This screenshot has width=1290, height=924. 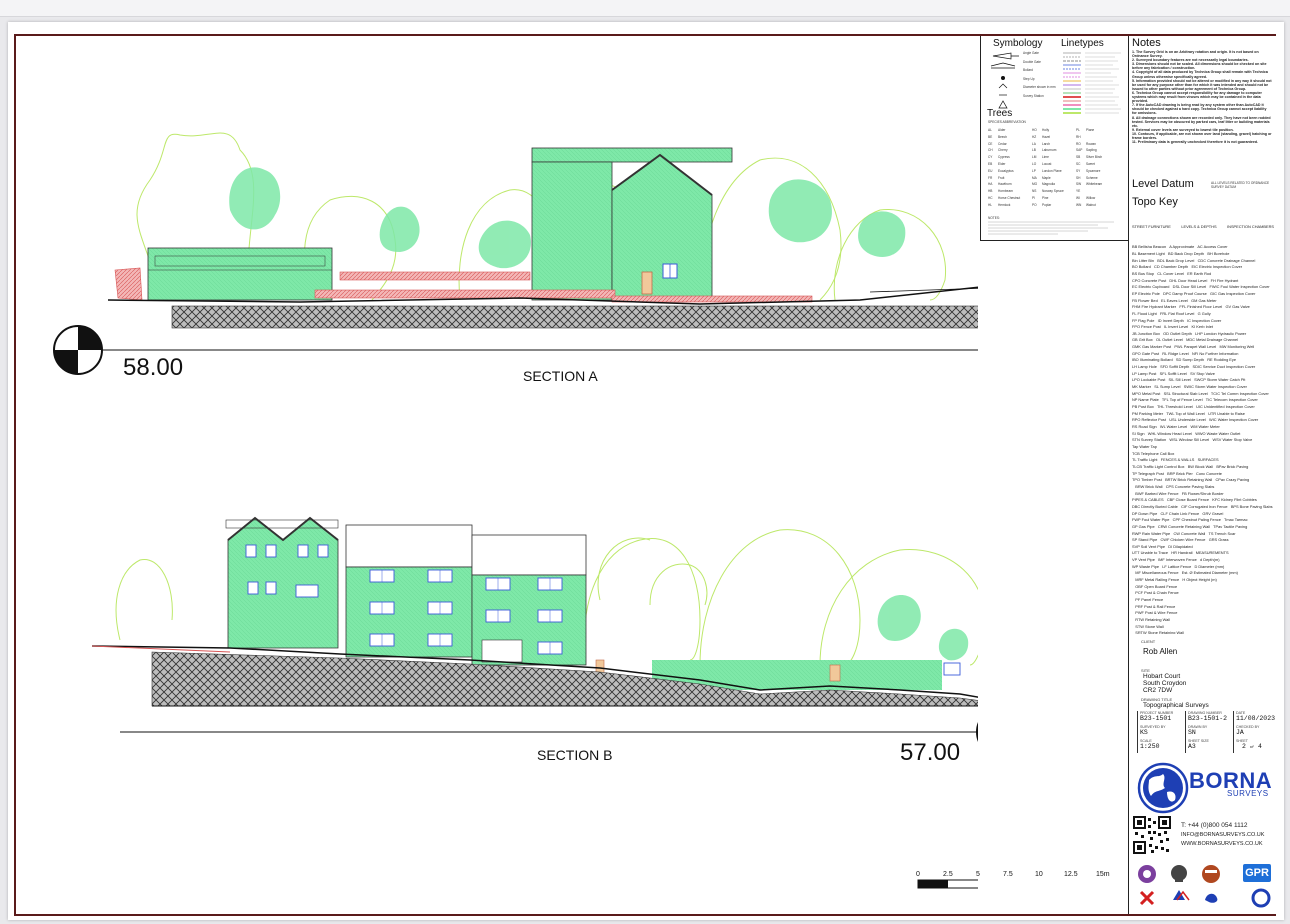 What do you see at coordinates (1155, 202) in the screenshot?
I see `topo-key-title: Topo Key` at bounding box center [1155, 202].